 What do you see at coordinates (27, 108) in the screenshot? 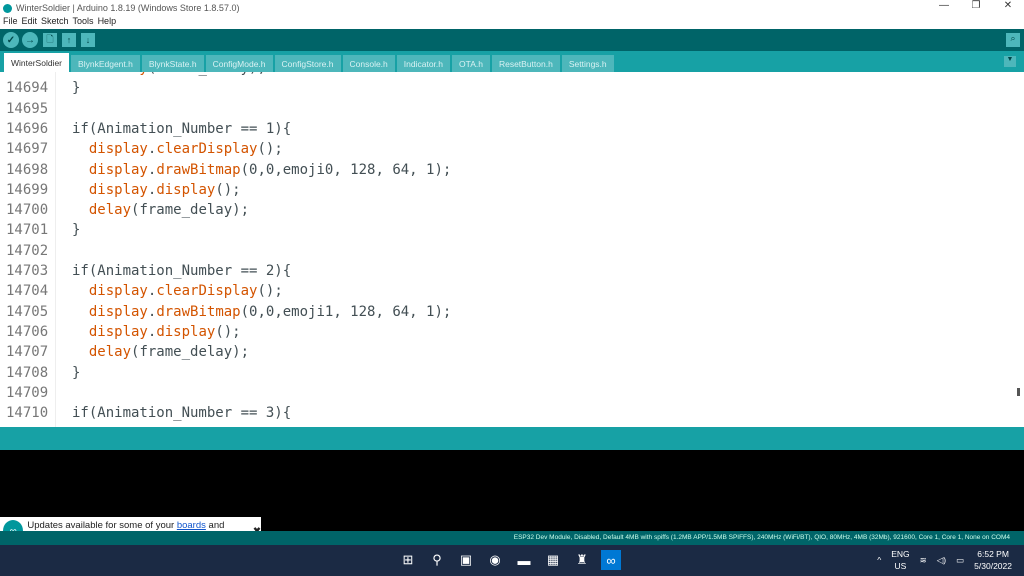
I see `line-number: 14695` at bounding box center [27, 108].